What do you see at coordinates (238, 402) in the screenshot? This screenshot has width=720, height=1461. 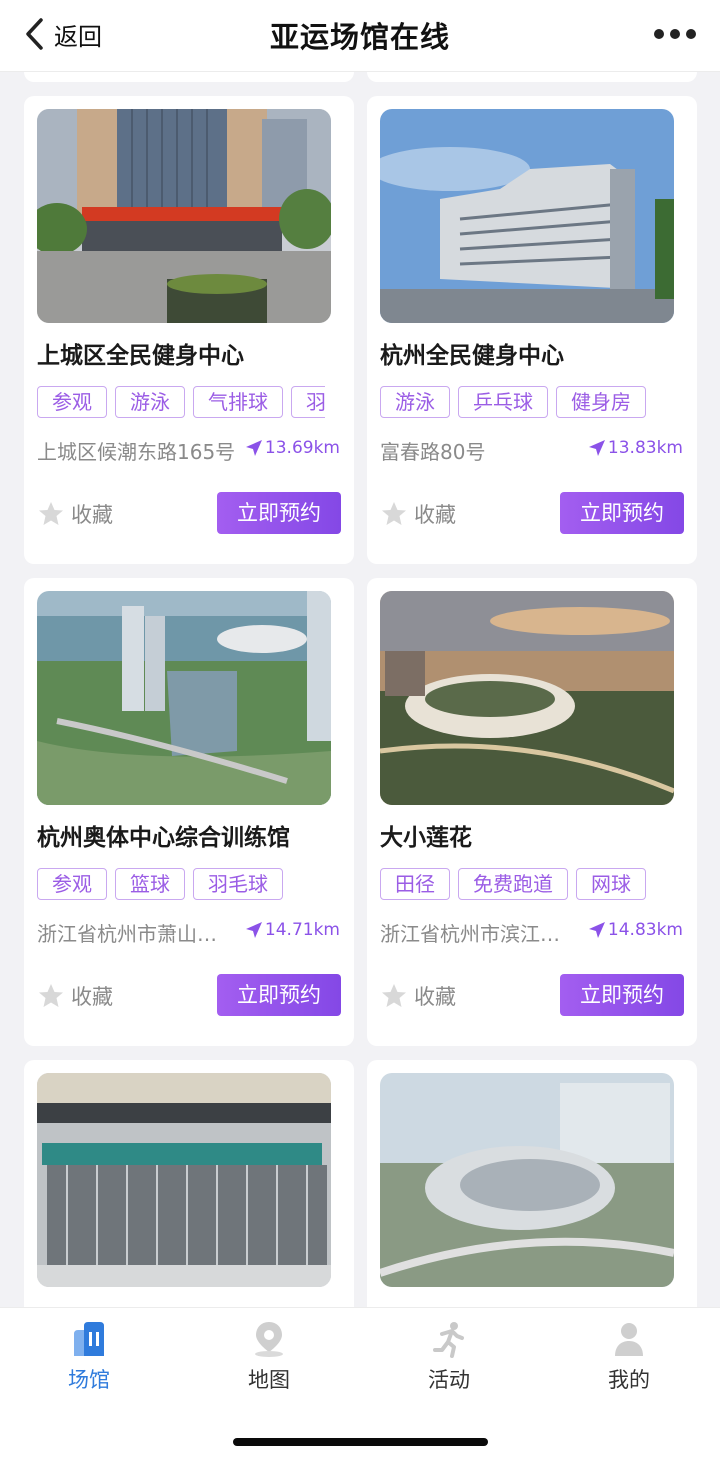 I see `venue-tag: 气排球` at bounding box center [238, 402].